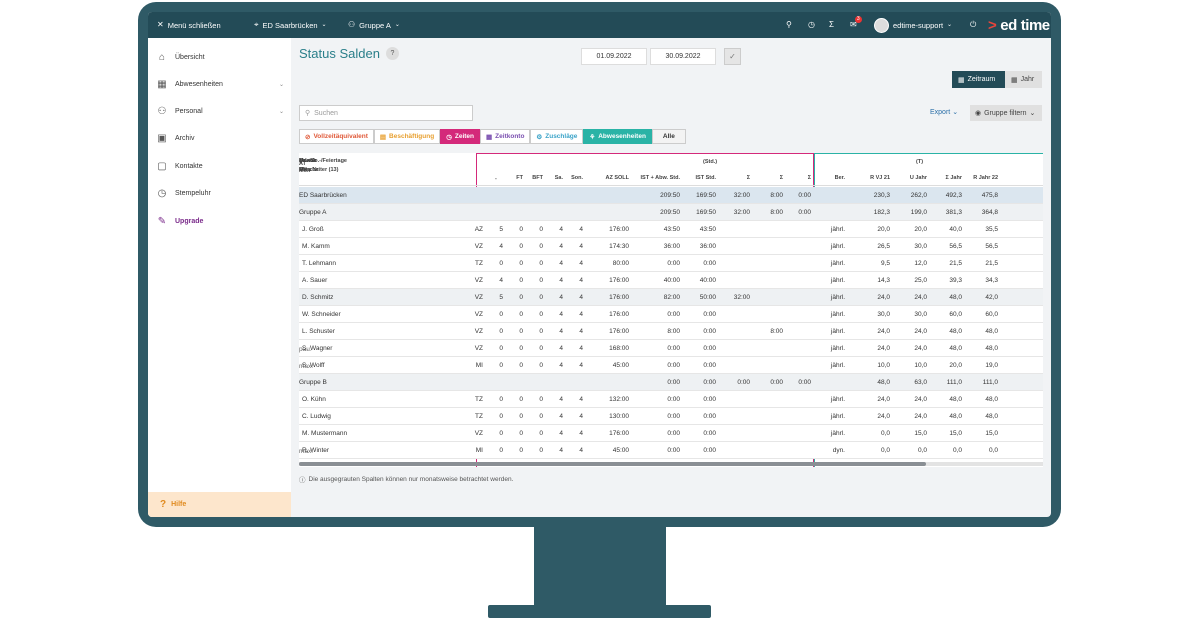 Image resolution: width=1200 pixels, height=628 pixels. I want to click on scrollbar-thumb, so click(612, 464).